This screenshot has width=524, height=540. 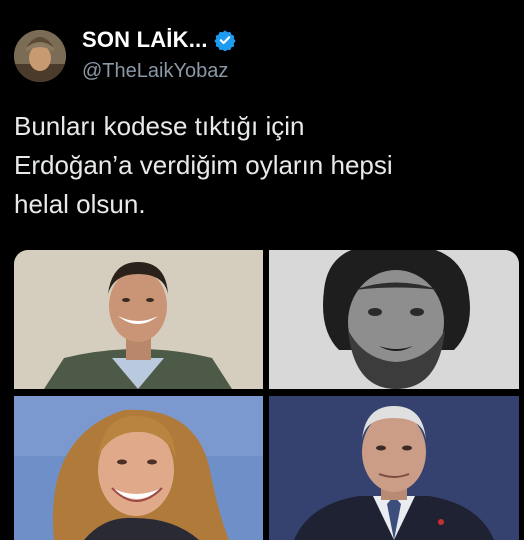 What do you see at coordinates (203, 165) in the screenshot?
I see `tweet-text-line: Erdoğan’a verdiğim oyların hepsi` at bounding box center [203, 165].